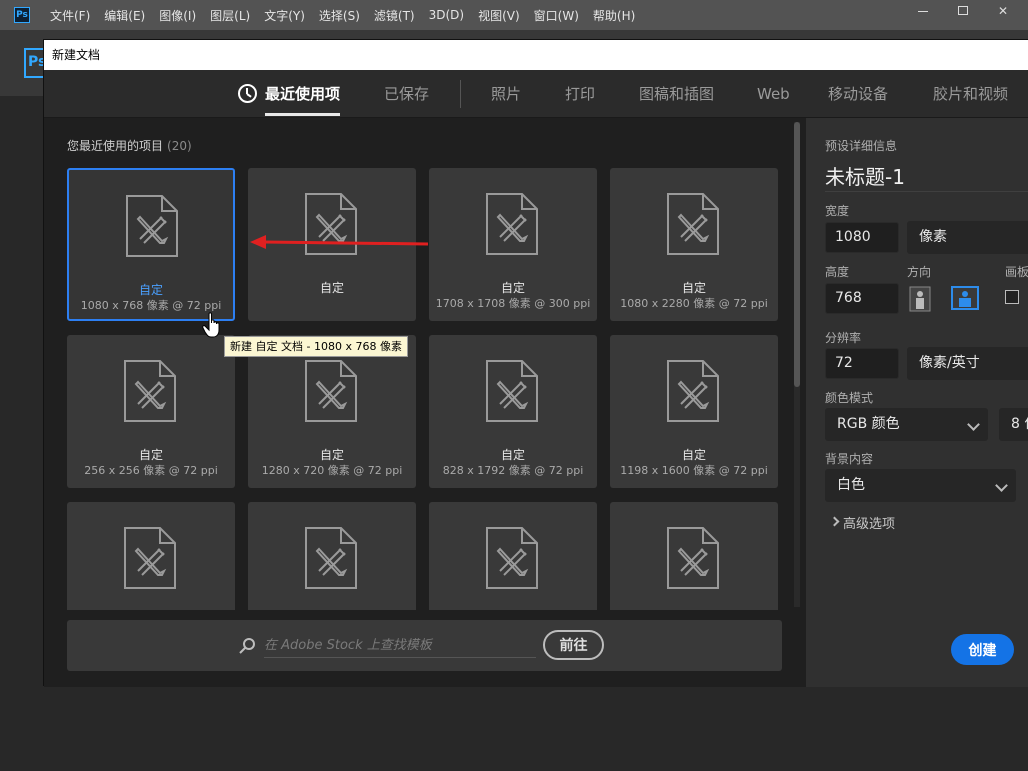  Describe the element at coordinates (499, 15) in the screenshot. I see `menu-view: 视图(V)` at that location.